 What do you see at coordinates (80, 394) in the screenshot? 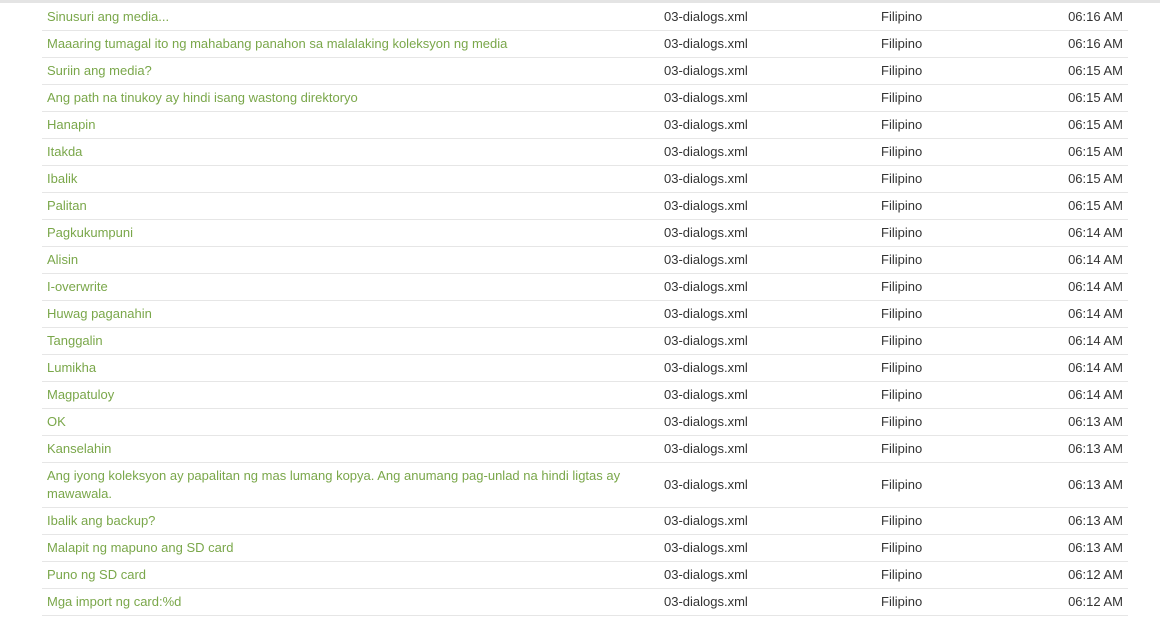
I see `string-link: Magpatuloy` at bounding box center [80, 394].